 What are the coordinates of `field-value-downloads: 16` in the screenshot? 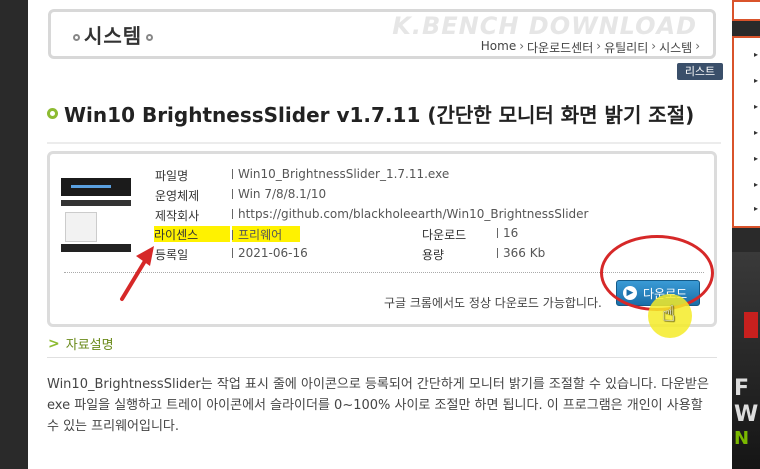 It's located at (507, 233).